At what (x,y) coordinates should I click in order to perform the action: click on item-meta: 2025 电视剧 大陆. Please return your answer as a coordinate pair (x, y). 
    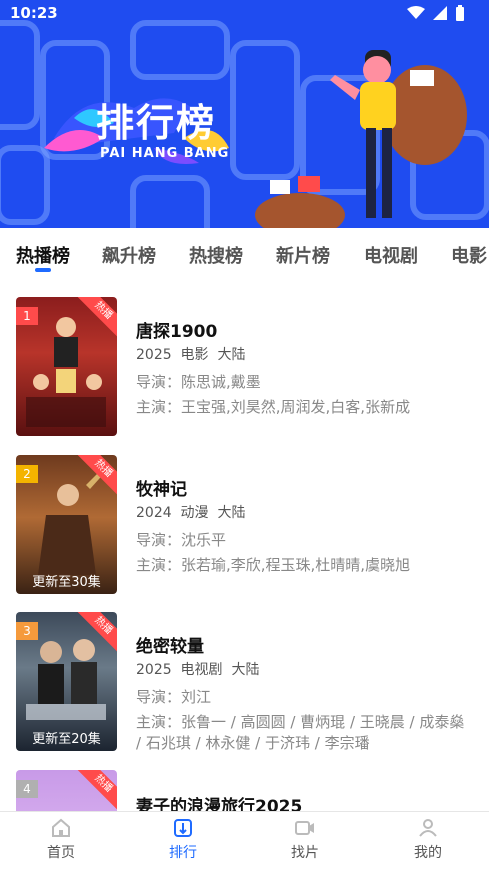
    Looking at the image, I should click on (197, 669).